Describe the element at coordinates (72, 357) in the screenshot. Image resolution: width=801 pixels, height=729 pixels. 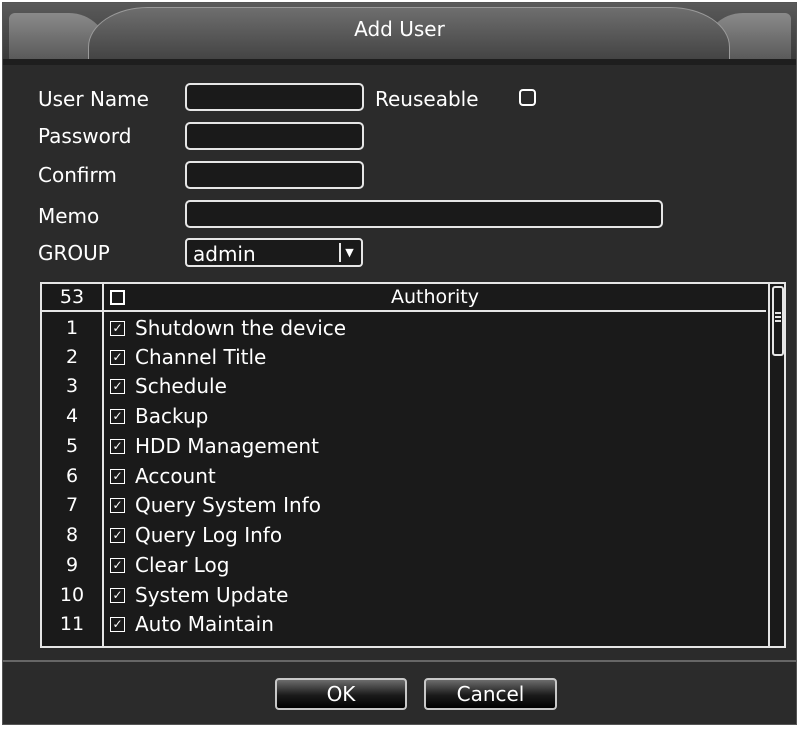
I see `row-number: 2` at that location.